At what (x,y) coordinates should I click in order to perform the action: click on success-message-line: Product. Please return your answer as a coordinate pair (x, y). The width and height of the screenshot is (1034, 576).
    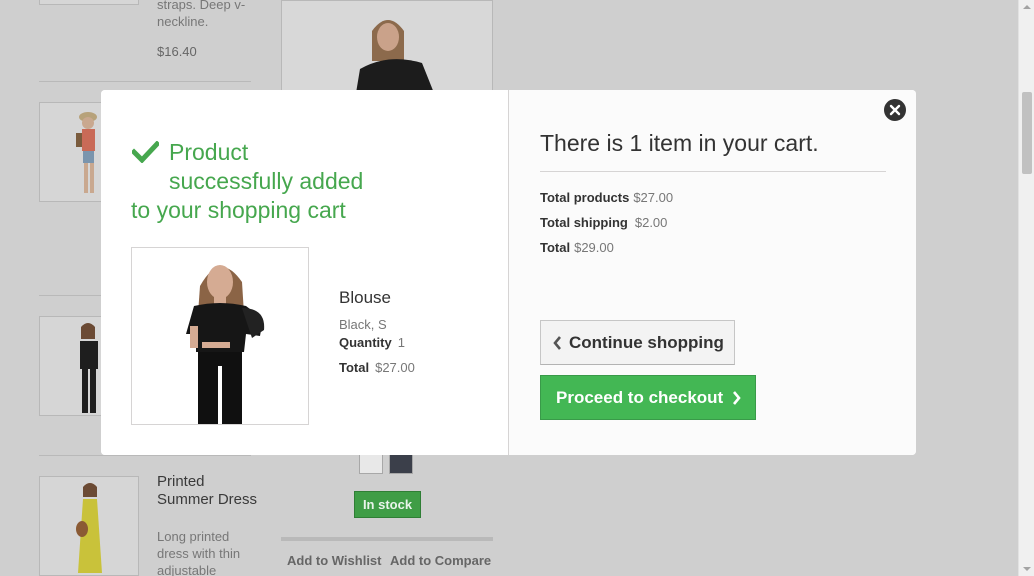
    Looking at the image, I should click on (209, 152).